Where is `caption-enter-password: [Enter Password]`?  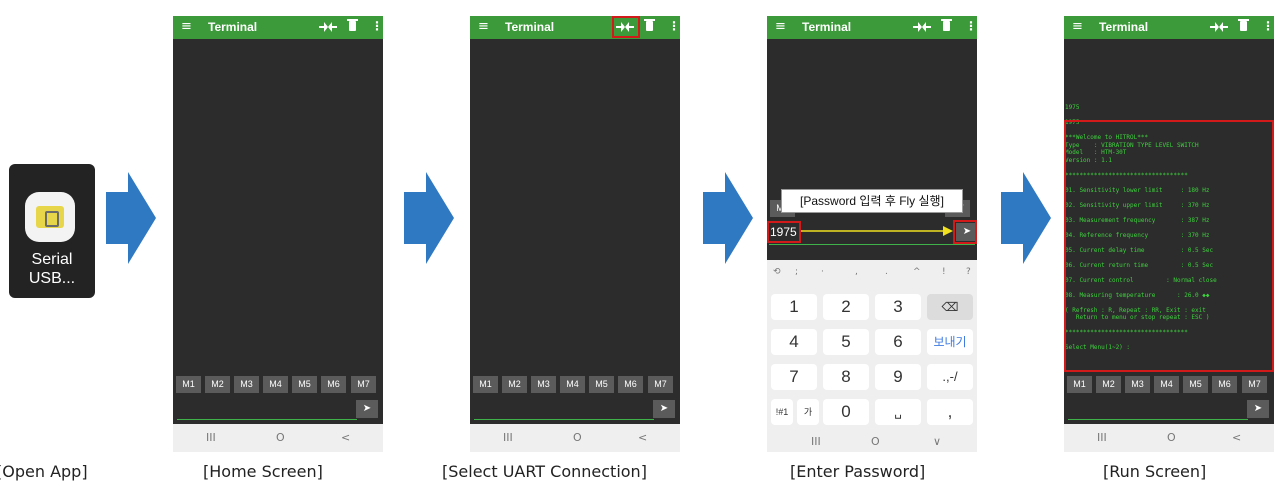
caption-enter-password: [Enter Password] is located at coordinates (858, 471).